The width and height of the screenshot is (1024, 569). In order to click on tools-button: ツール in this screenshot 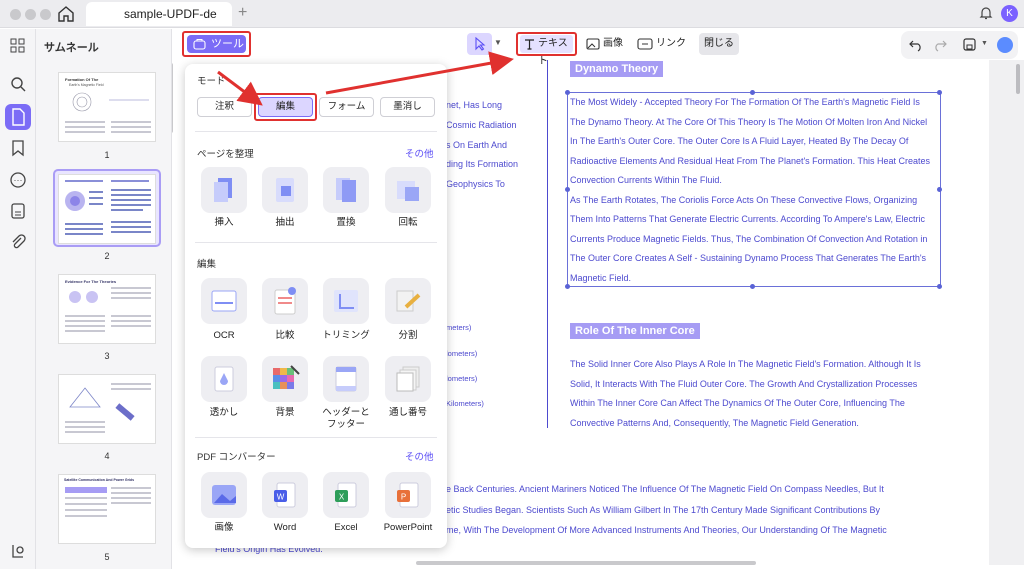, I will do `click(216, 44)`.